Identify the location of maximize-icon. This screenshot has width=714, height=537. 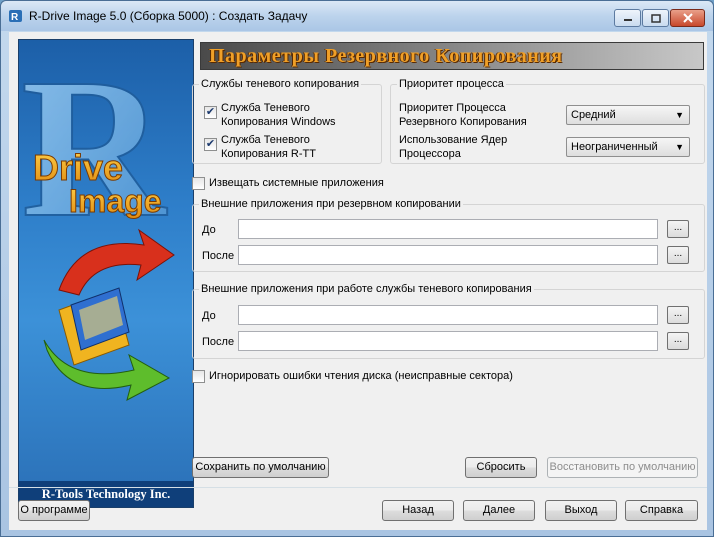
(655, 18).